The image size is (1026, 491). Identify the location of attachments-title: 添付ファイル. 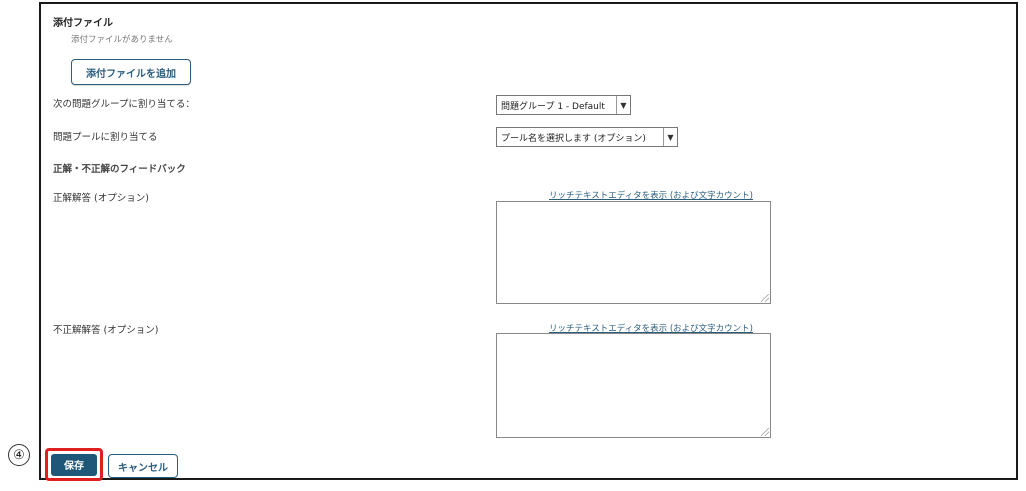
(83, 23).